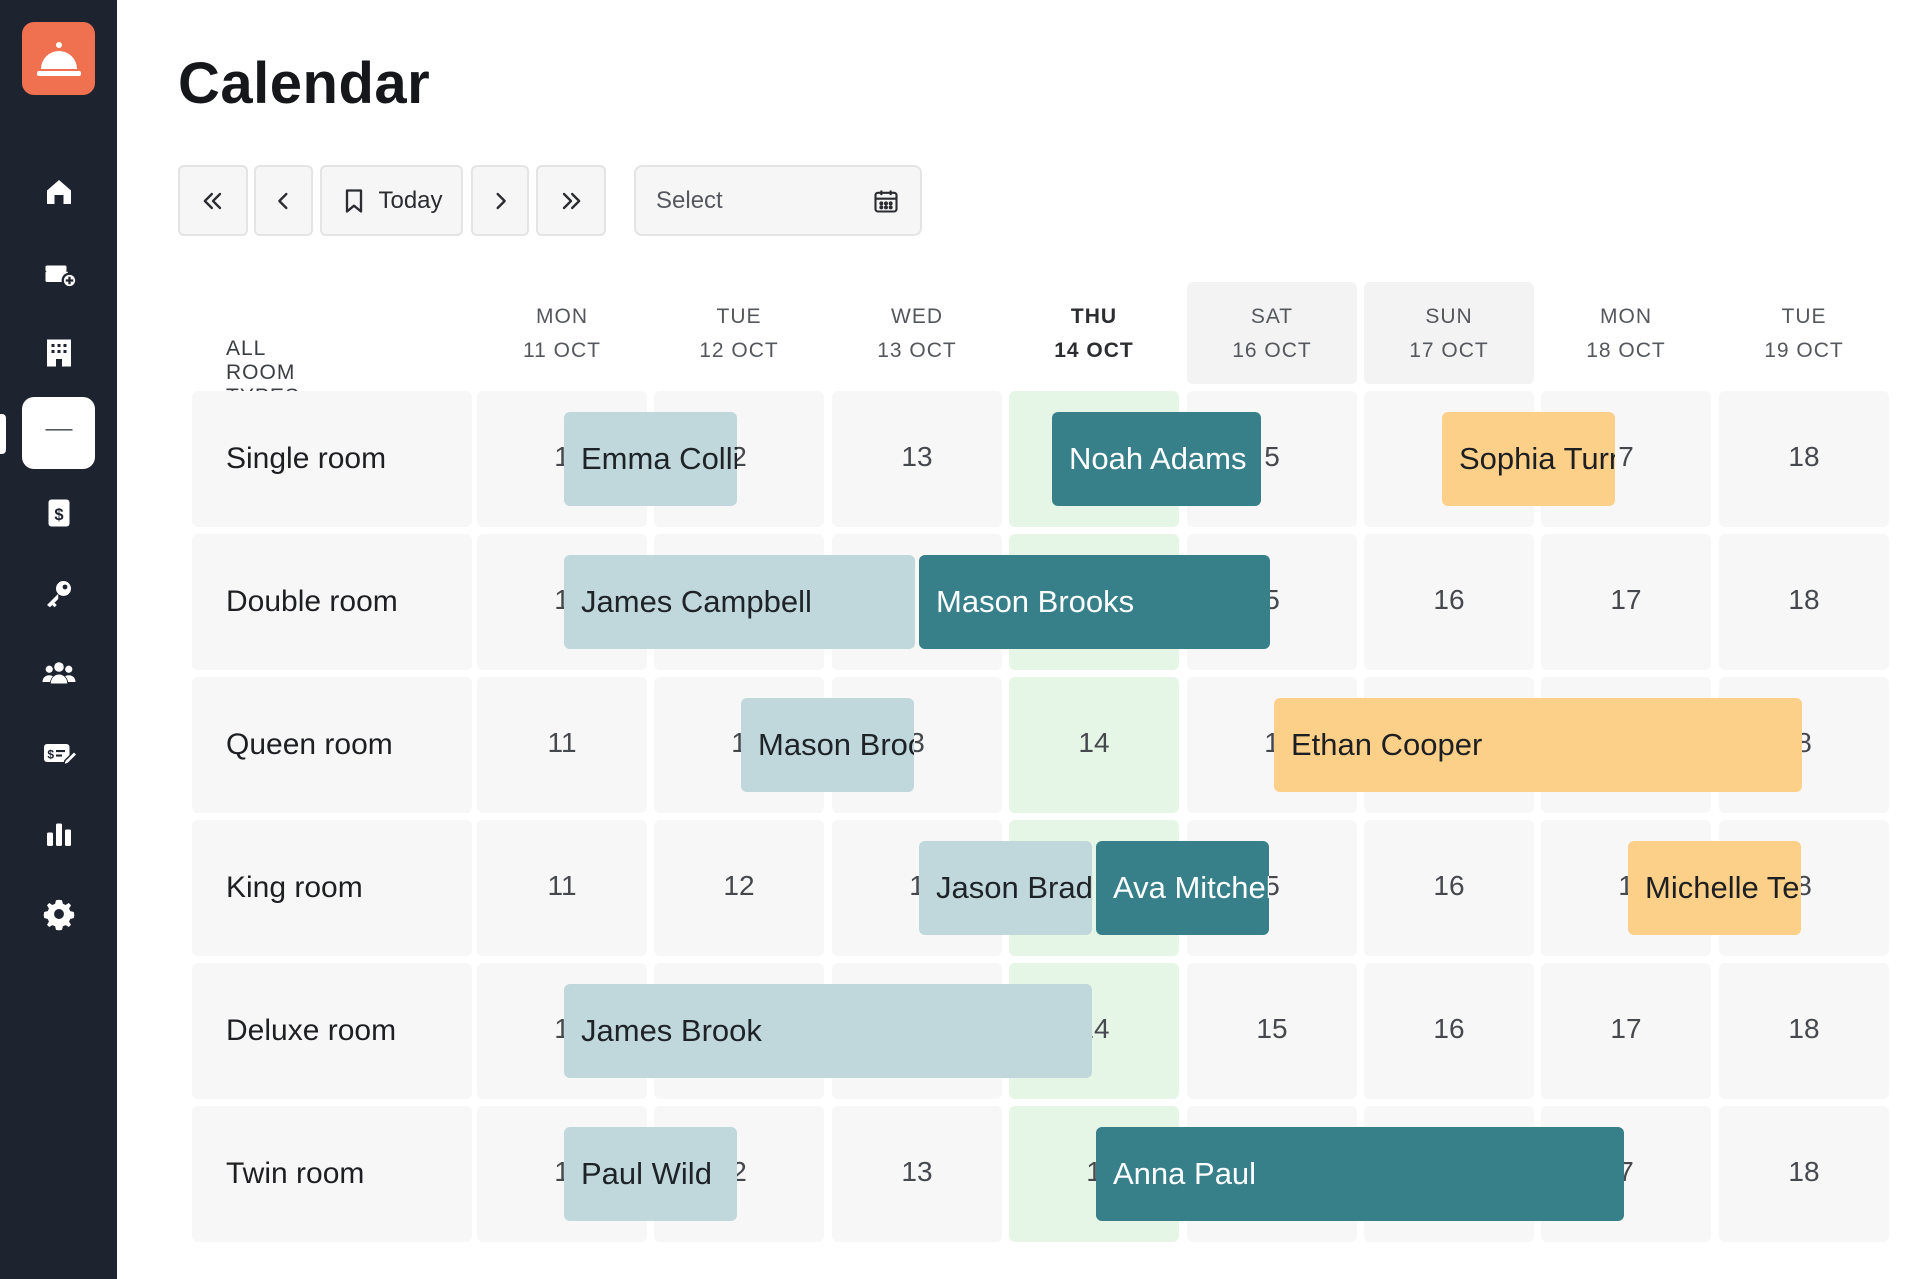 The height and width of the screenshot is (1279, 1920). What do you see at coordinates (295, 1173) in the screenshot?
I see `room-name: Twin room` at bounding box center [295, 1173].